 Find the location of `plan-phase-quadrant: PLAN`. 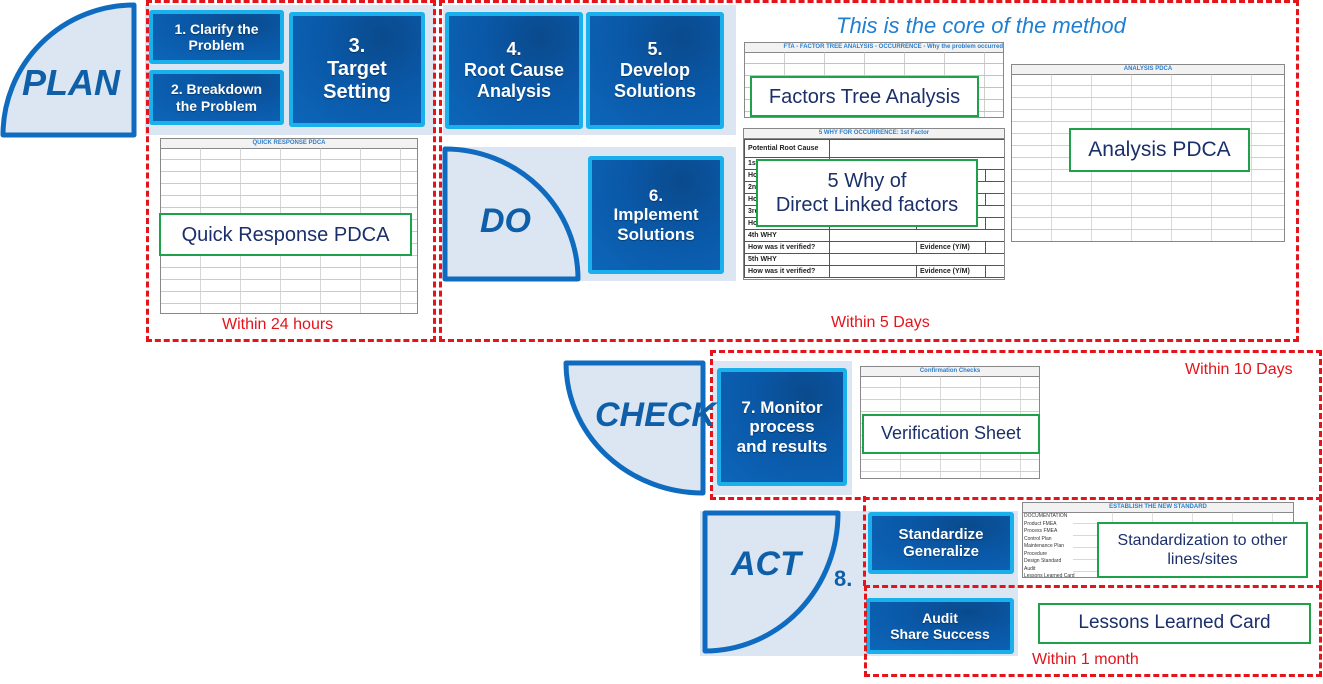

plan-phase-quadrant: PLAN is located at coordinates (69, 70).